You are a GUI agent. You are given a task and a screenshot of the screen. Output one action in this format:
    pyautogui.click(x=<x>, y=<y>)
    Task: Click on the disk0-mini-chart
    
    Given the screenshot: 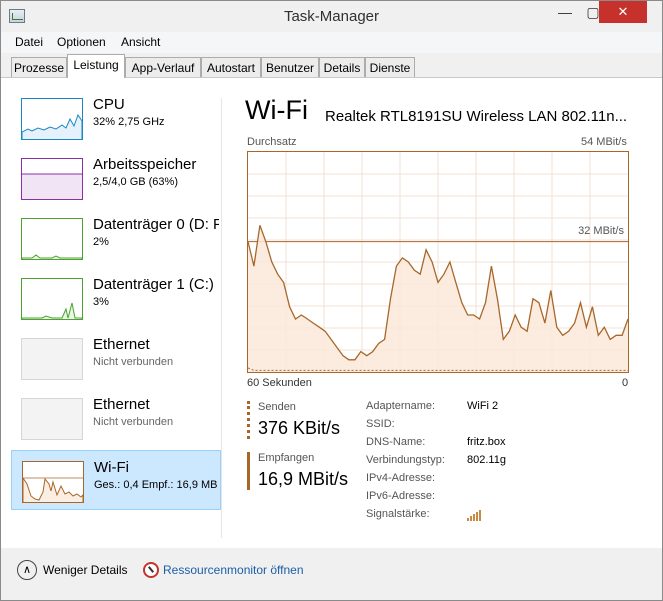 What is the action you would take?
    pyautogui.click(x=52, y=256)
    